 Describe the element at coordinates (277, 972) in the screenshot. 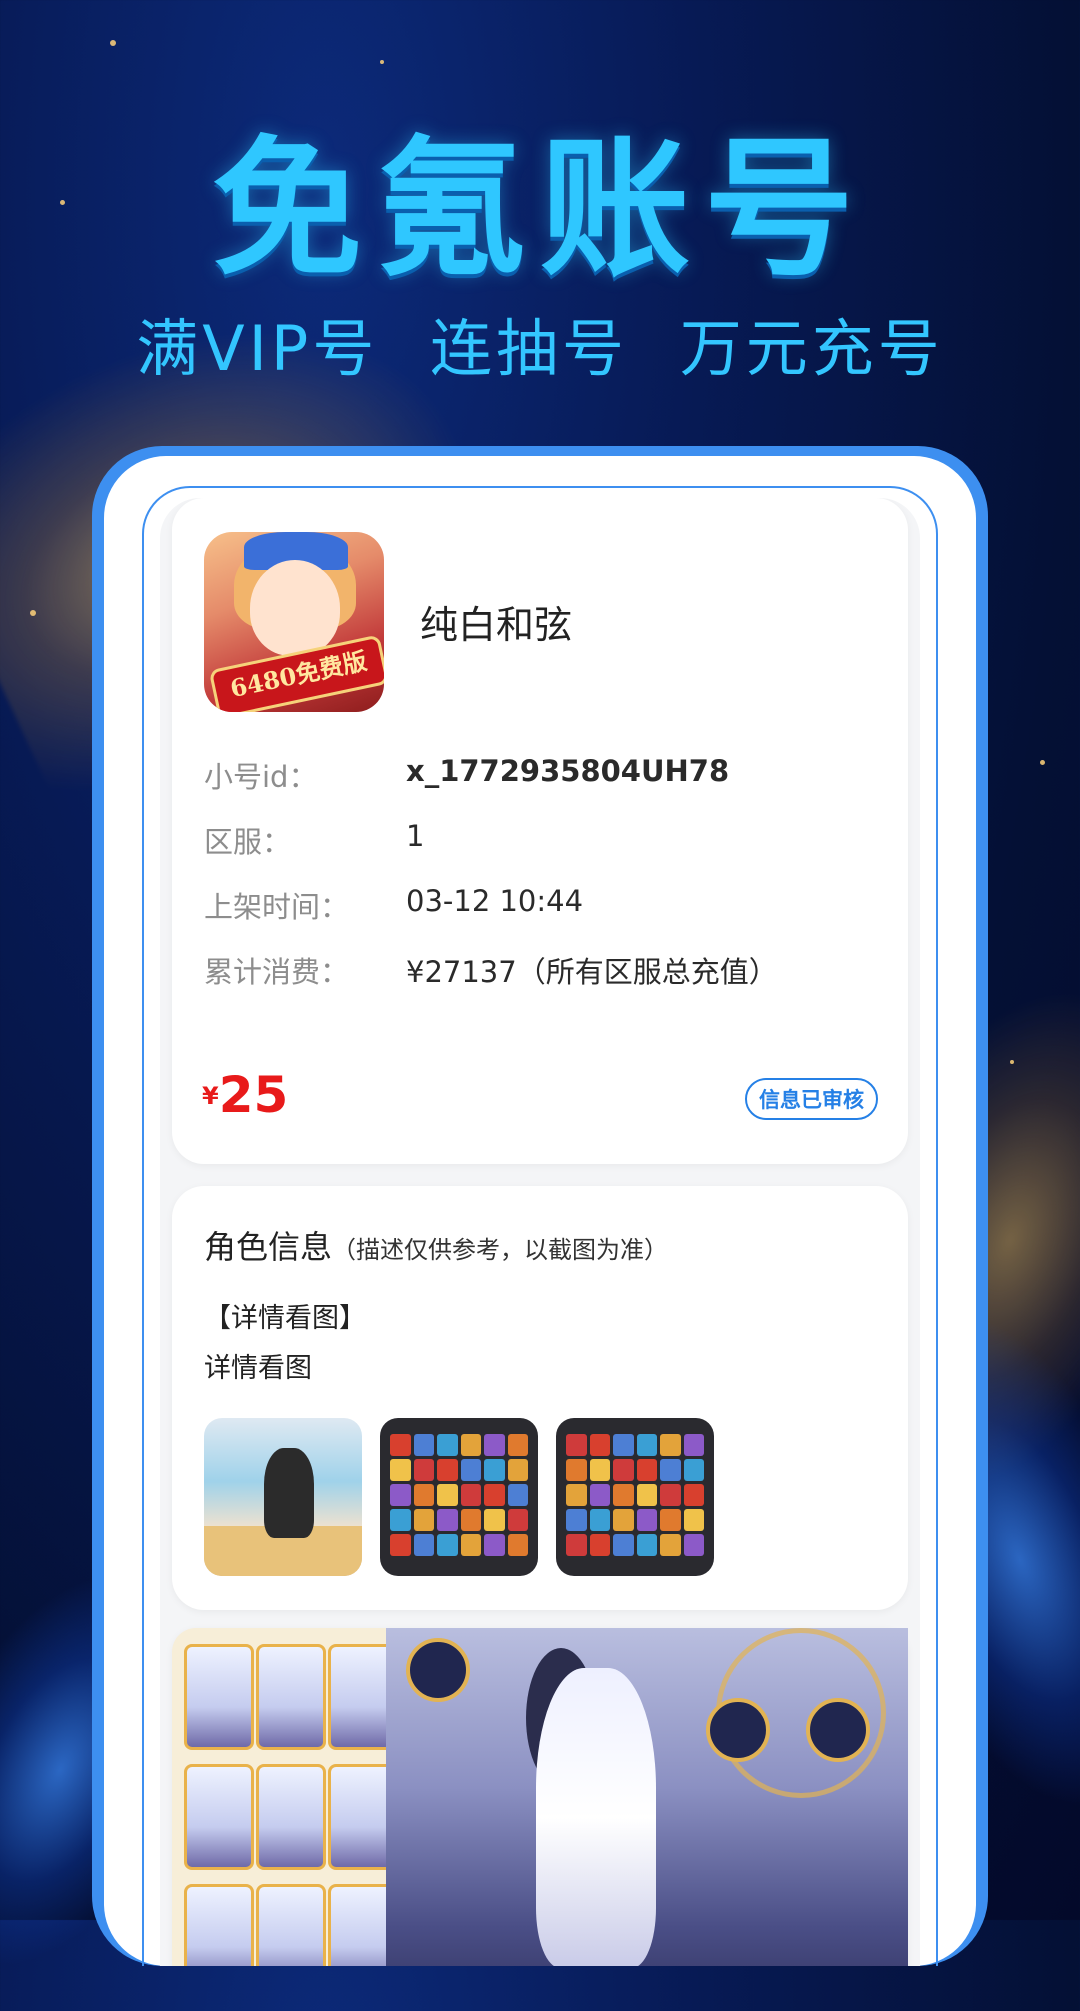

I see `info-label: 累计消费：` at that location.